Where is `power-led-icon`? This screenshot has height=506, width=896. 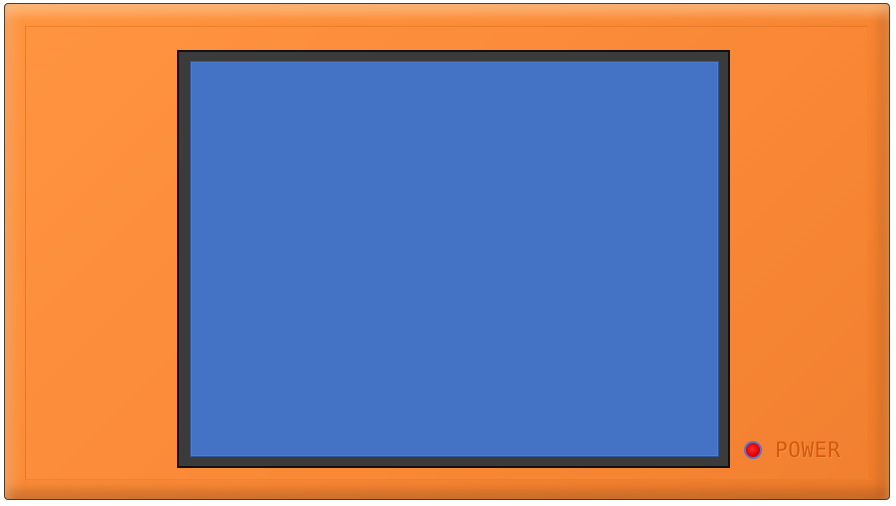 power-led-icon is located at coordinates (753, 450).